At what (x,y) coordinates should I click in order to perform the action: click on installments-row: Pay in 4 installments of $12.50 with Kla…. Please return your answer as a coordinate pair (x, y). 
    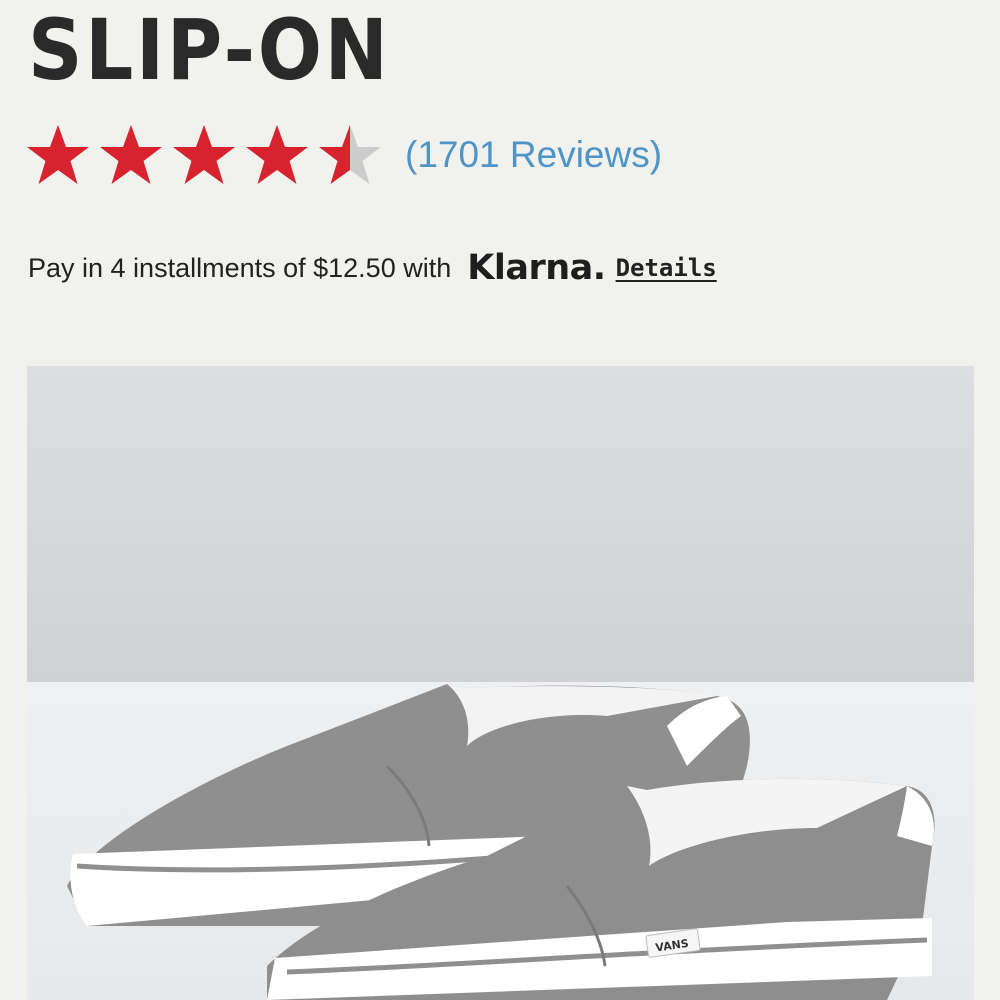
    Looking at the image, I should click on (372, 268).